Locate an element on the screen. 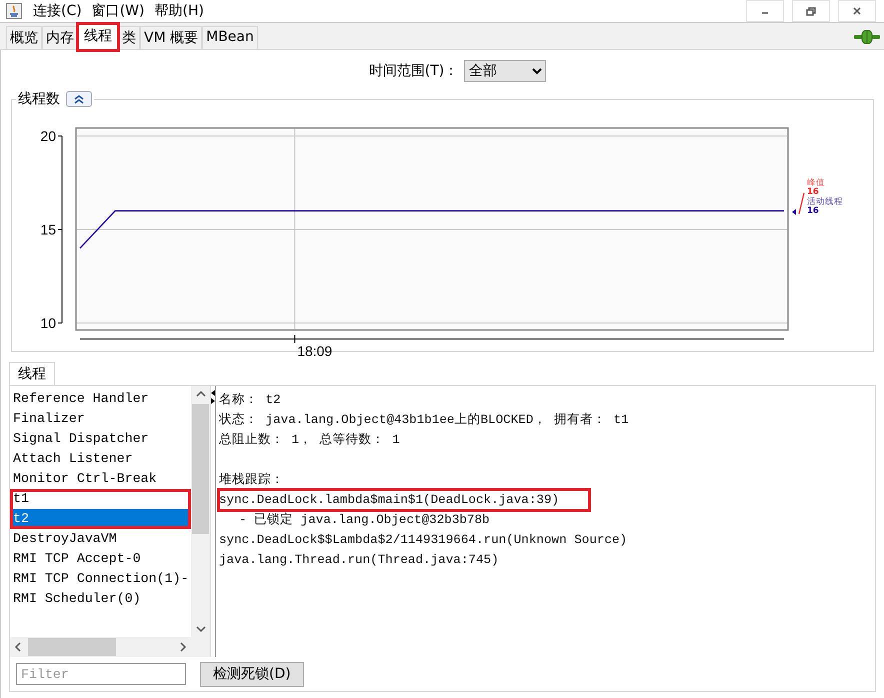  stack-frame-text: sync.DeadLock$$Lambda$2/1149319664.run(Unknown Source) is located at coordinates (423, 540).